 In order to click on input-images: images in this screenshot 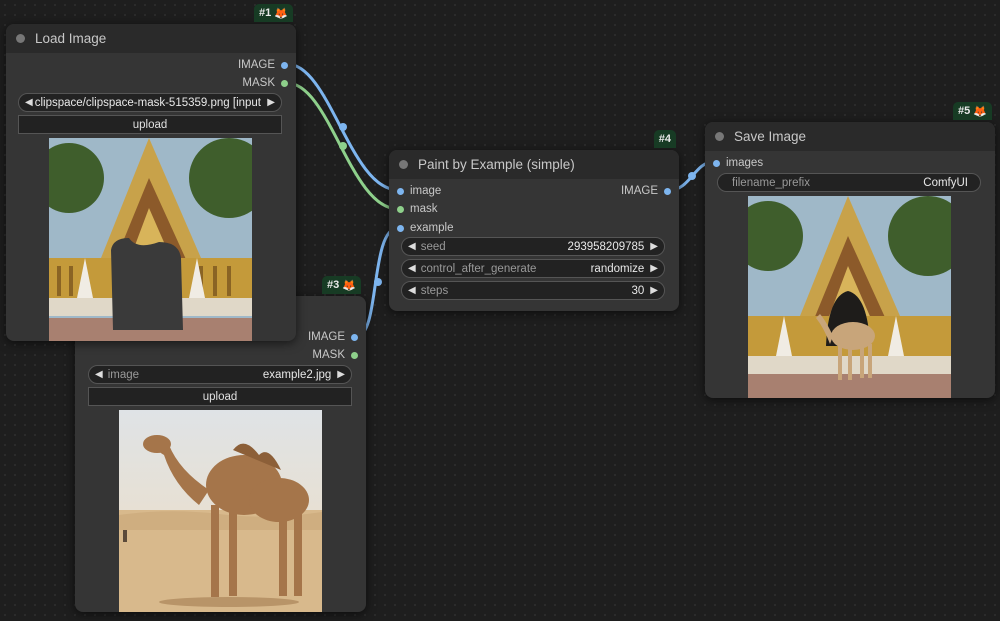, I will do `click(738, 163)`.